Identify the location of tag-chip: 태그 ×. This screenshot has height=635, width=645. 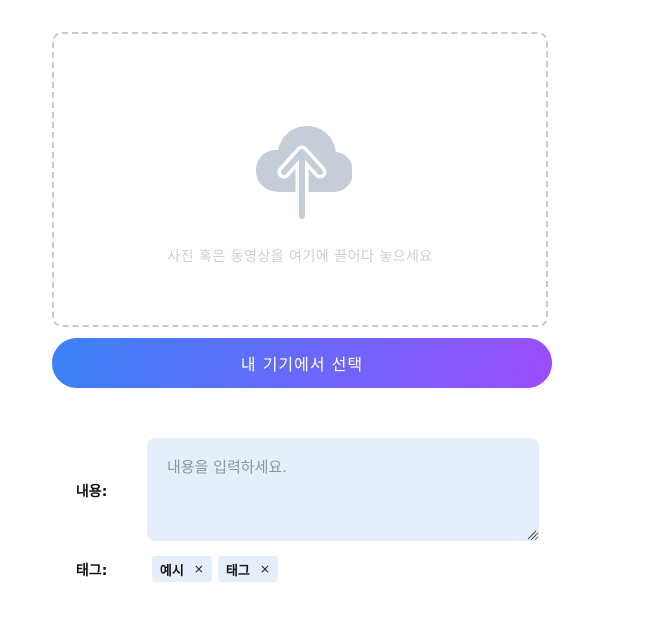
(247, 569).